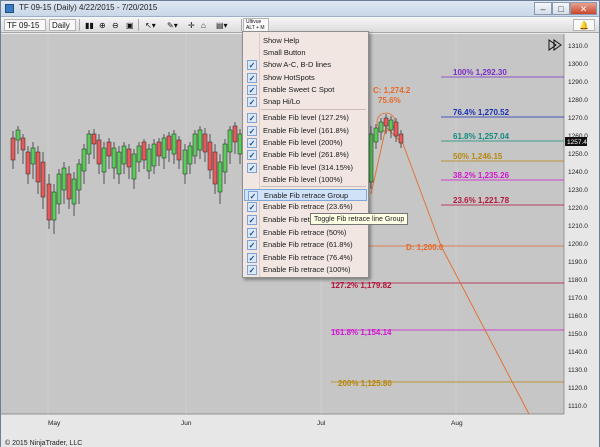 The width and height of the screenshot is (600, 447). Describe the element at coordinates (584, 25) in the screenshot. I see `alert-icon: 🔔` at that location.